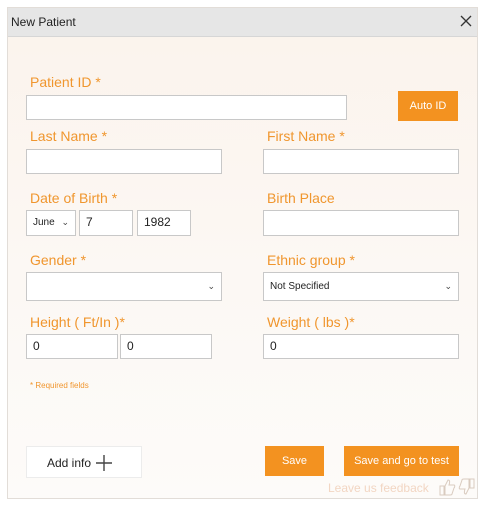  What do you see at coordinates (457, 487) in the screenshot?
I see `thumbs-up-icon` at bounding box center [457, 487].